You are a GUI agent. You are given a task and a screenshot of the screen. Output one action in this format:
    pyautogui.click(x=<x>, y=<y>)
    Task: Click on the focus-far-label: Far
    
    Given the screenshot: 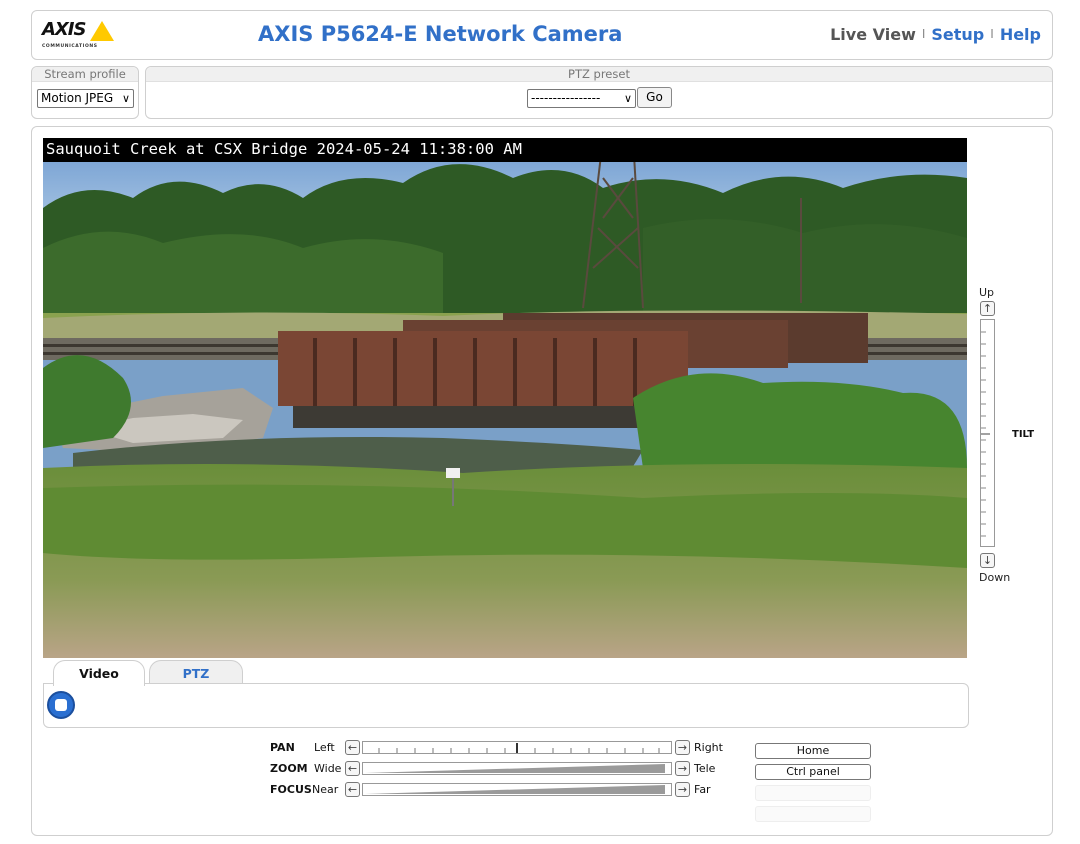 What is the action you would take?
    pyautogui.click(x=702, y=789)
    